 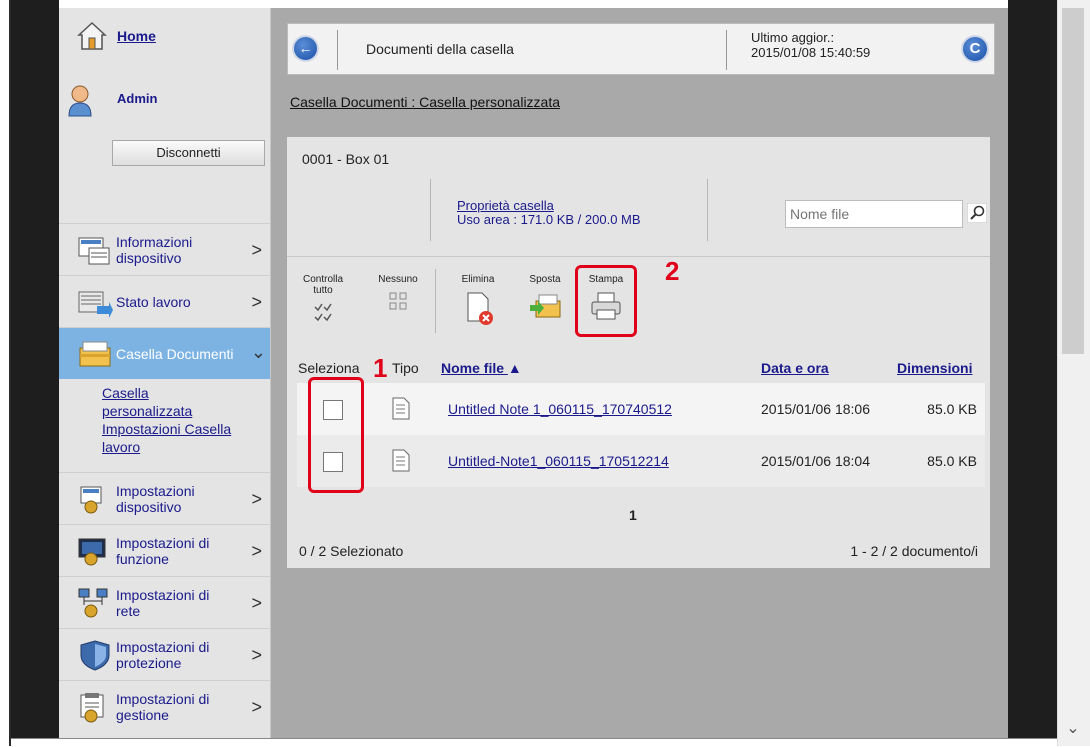 What do you see at coordinates (560, 409) in the screenshot?
I see `file-name-link: Untitled Note 1_060115_170740512` at bounding box center [560, 409].